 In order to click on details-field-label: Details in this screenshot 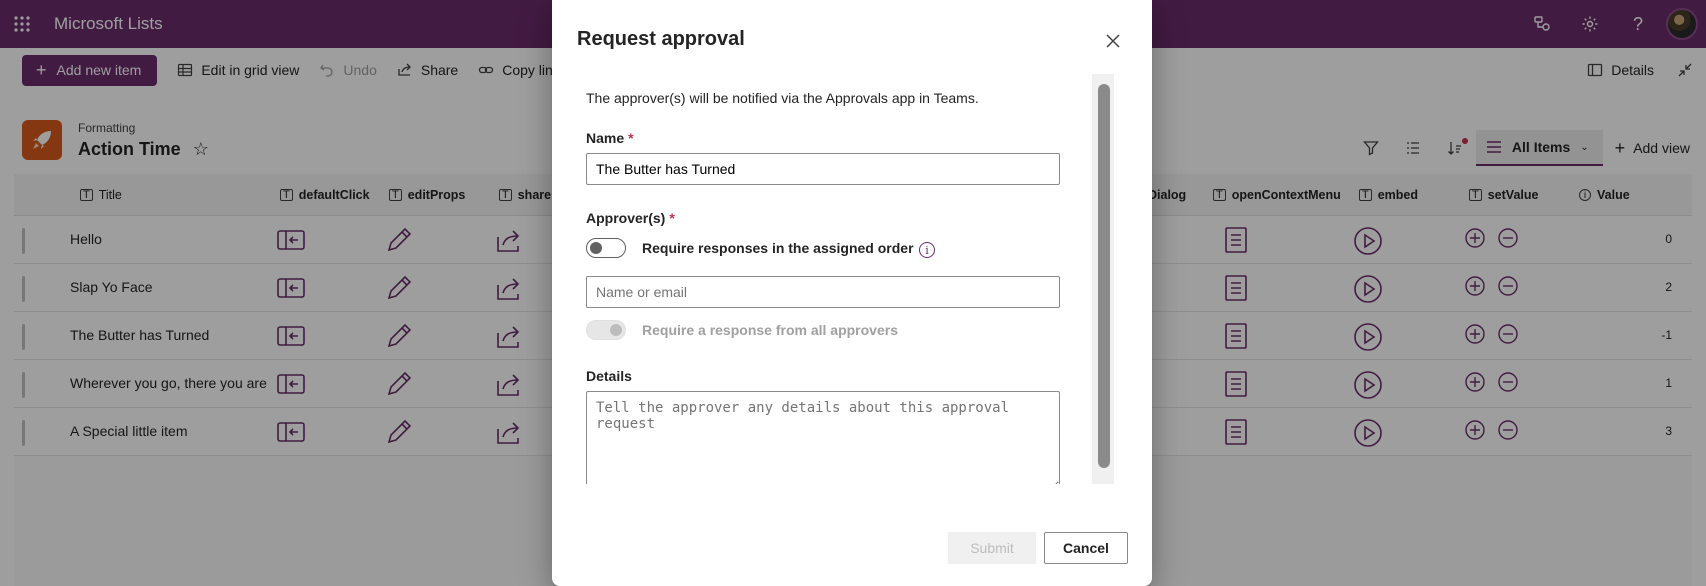, I will do `click(609, 376)`.